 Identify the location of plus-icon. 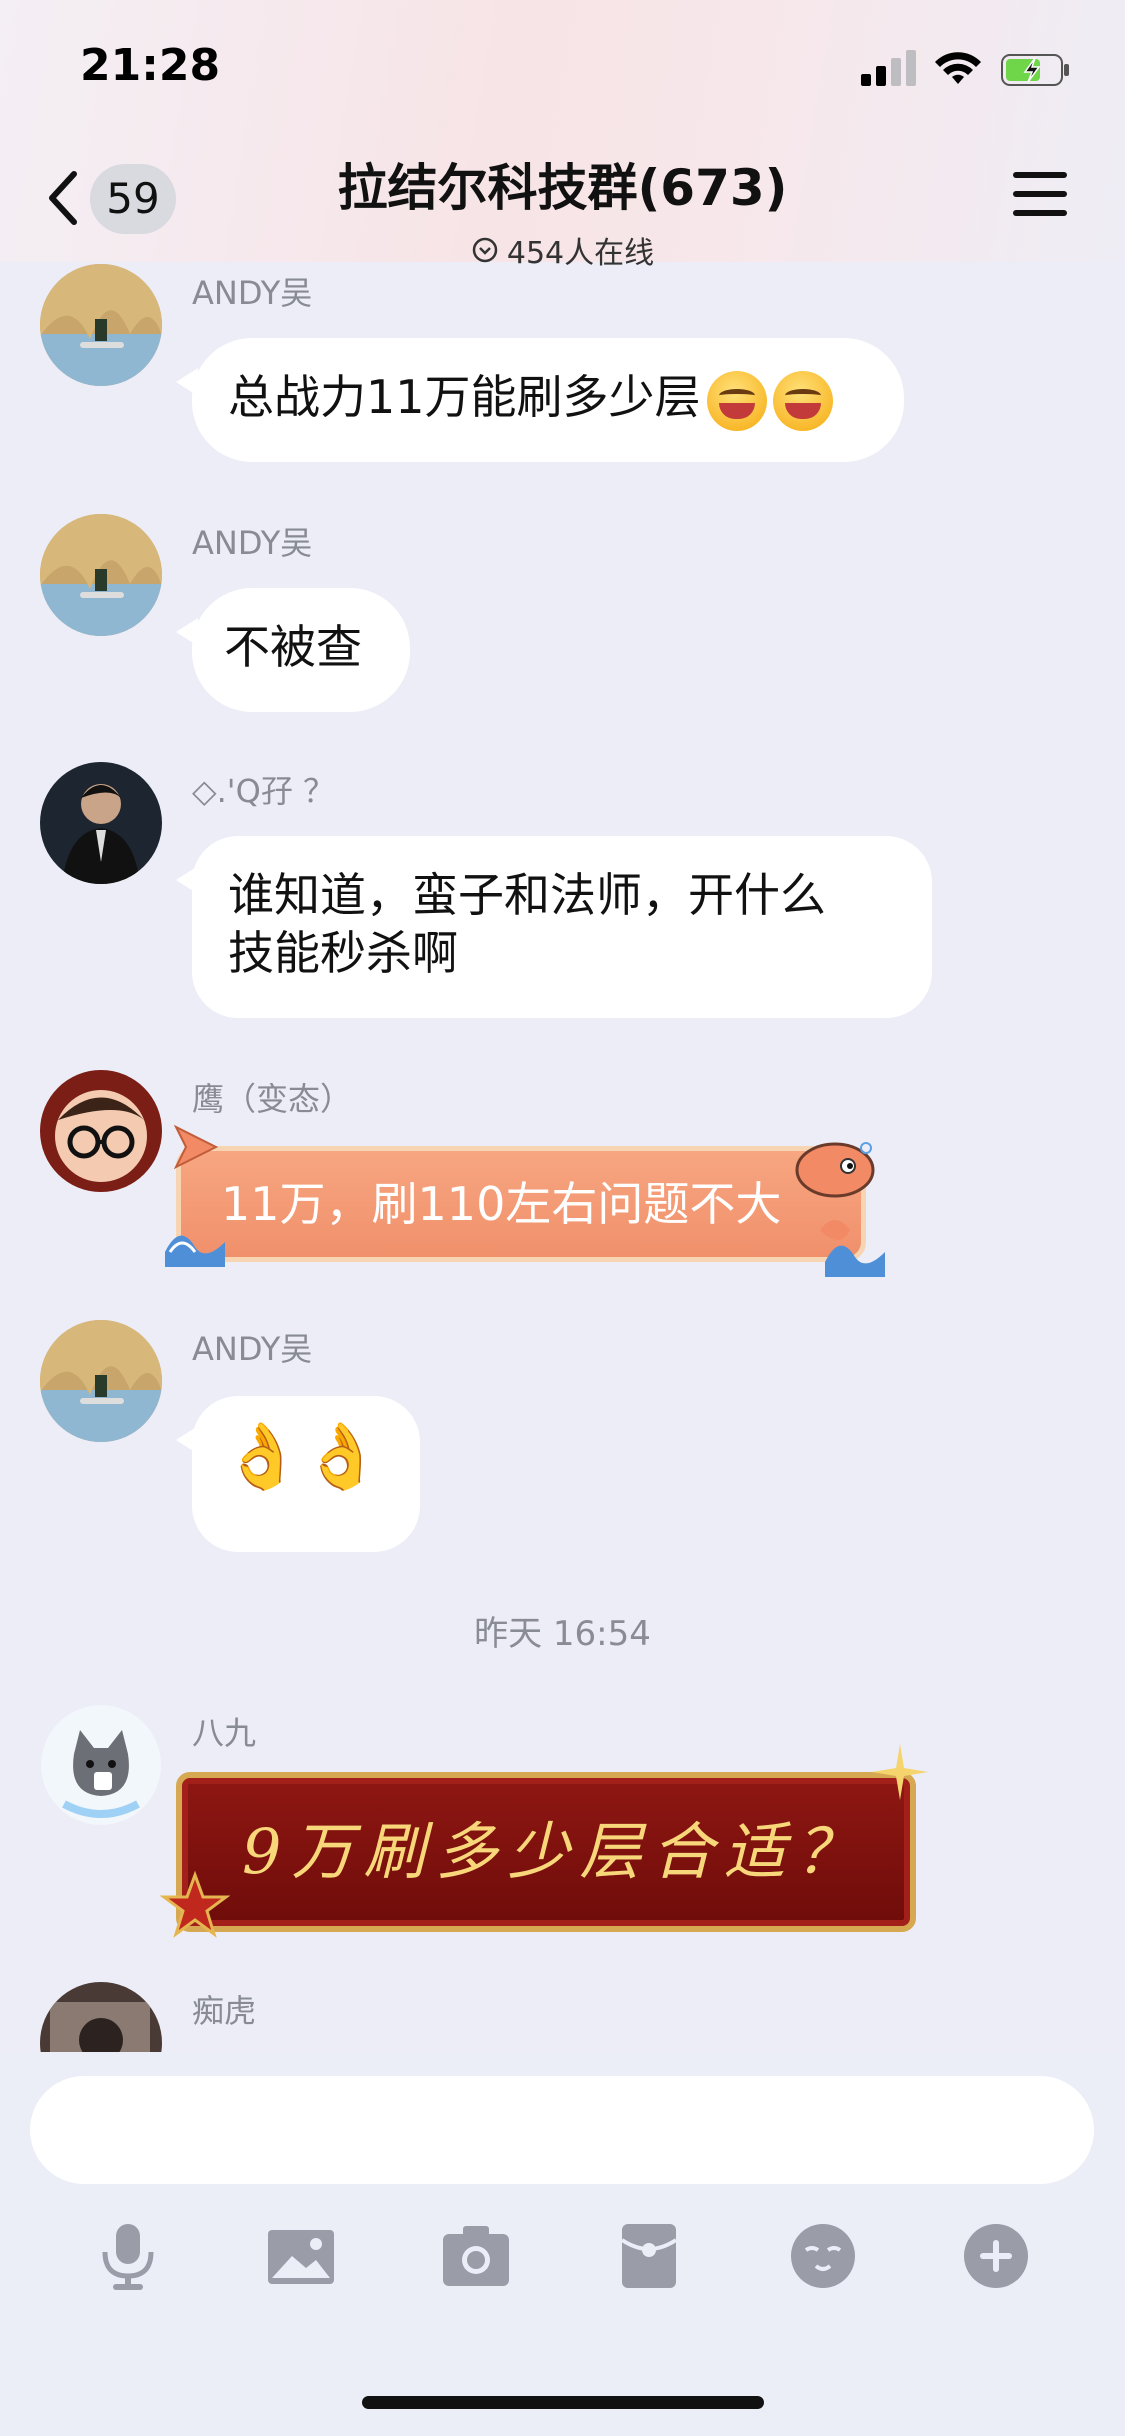
(996, 2256).